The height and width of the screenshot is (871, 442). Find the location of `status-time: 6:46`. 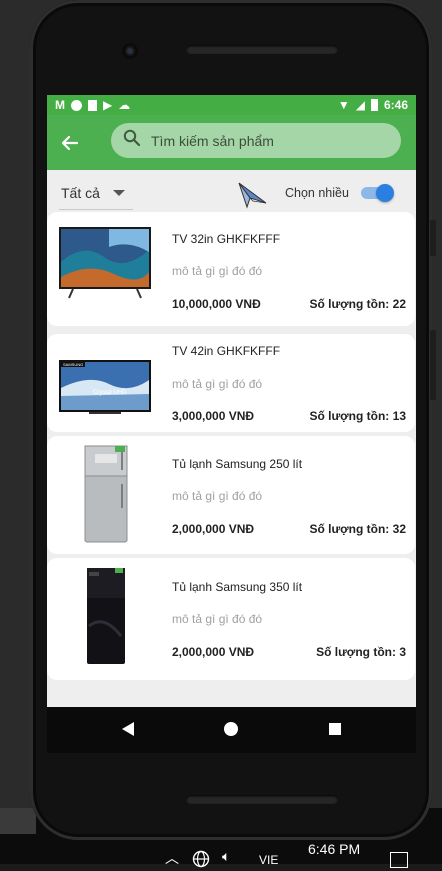

status-time: 6:46 is located at coordinates (395, 105).